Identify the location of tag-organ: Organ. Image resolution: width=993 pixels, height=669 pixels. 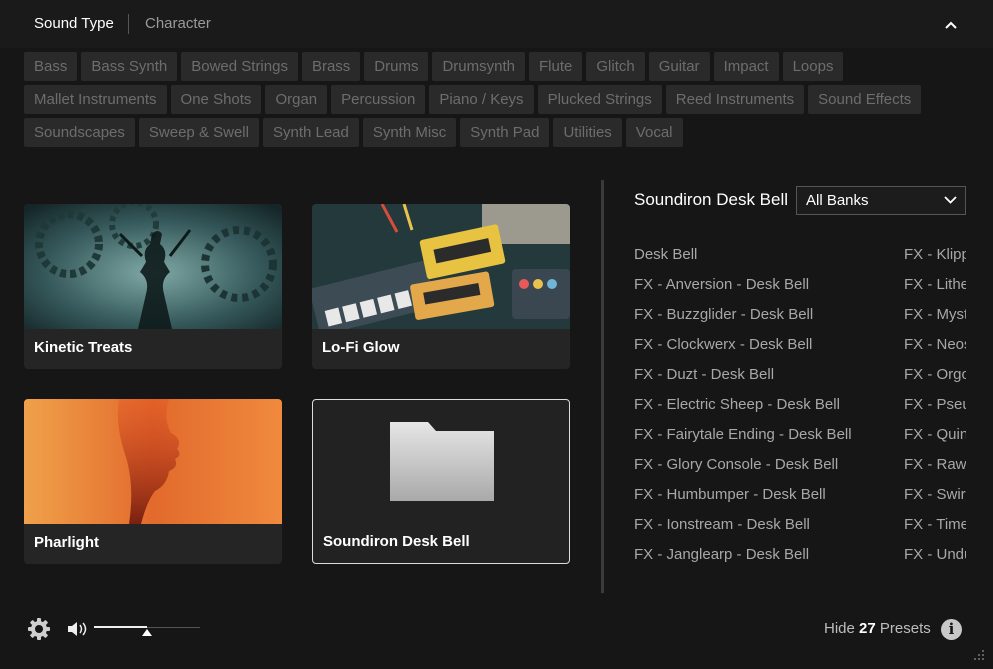
(296, 99).